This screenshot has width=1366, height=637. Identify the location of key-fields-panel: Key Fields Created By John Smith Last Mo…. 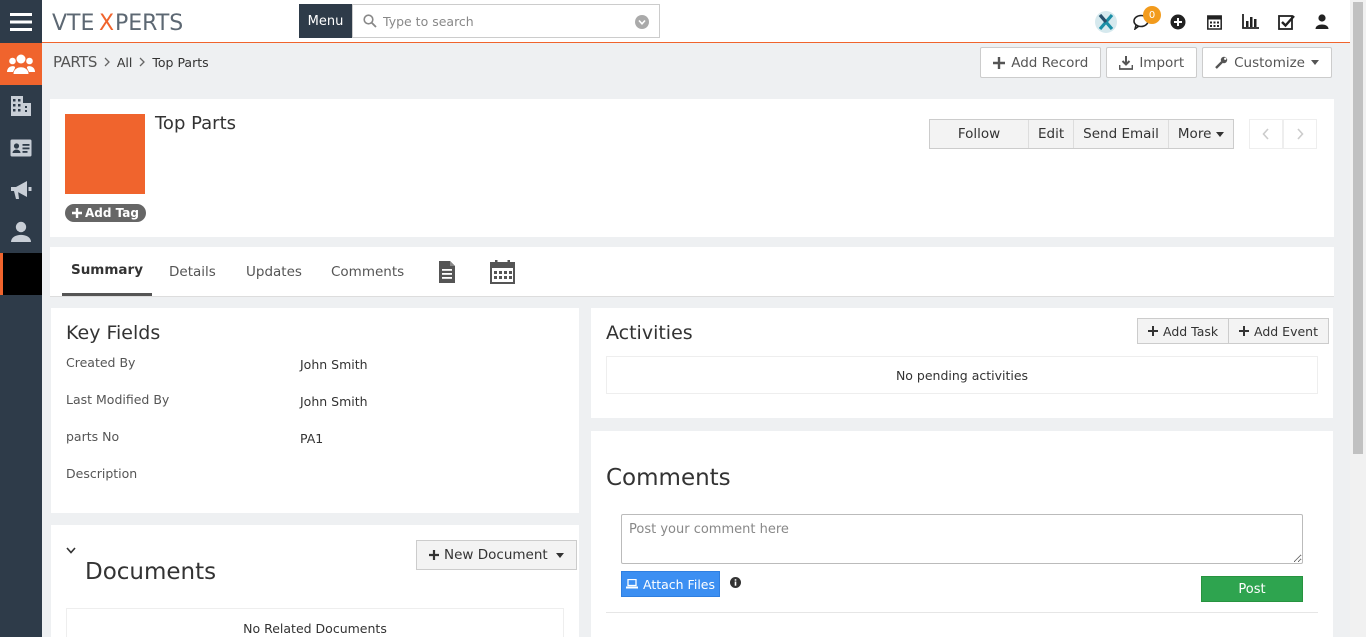
(315, 410).